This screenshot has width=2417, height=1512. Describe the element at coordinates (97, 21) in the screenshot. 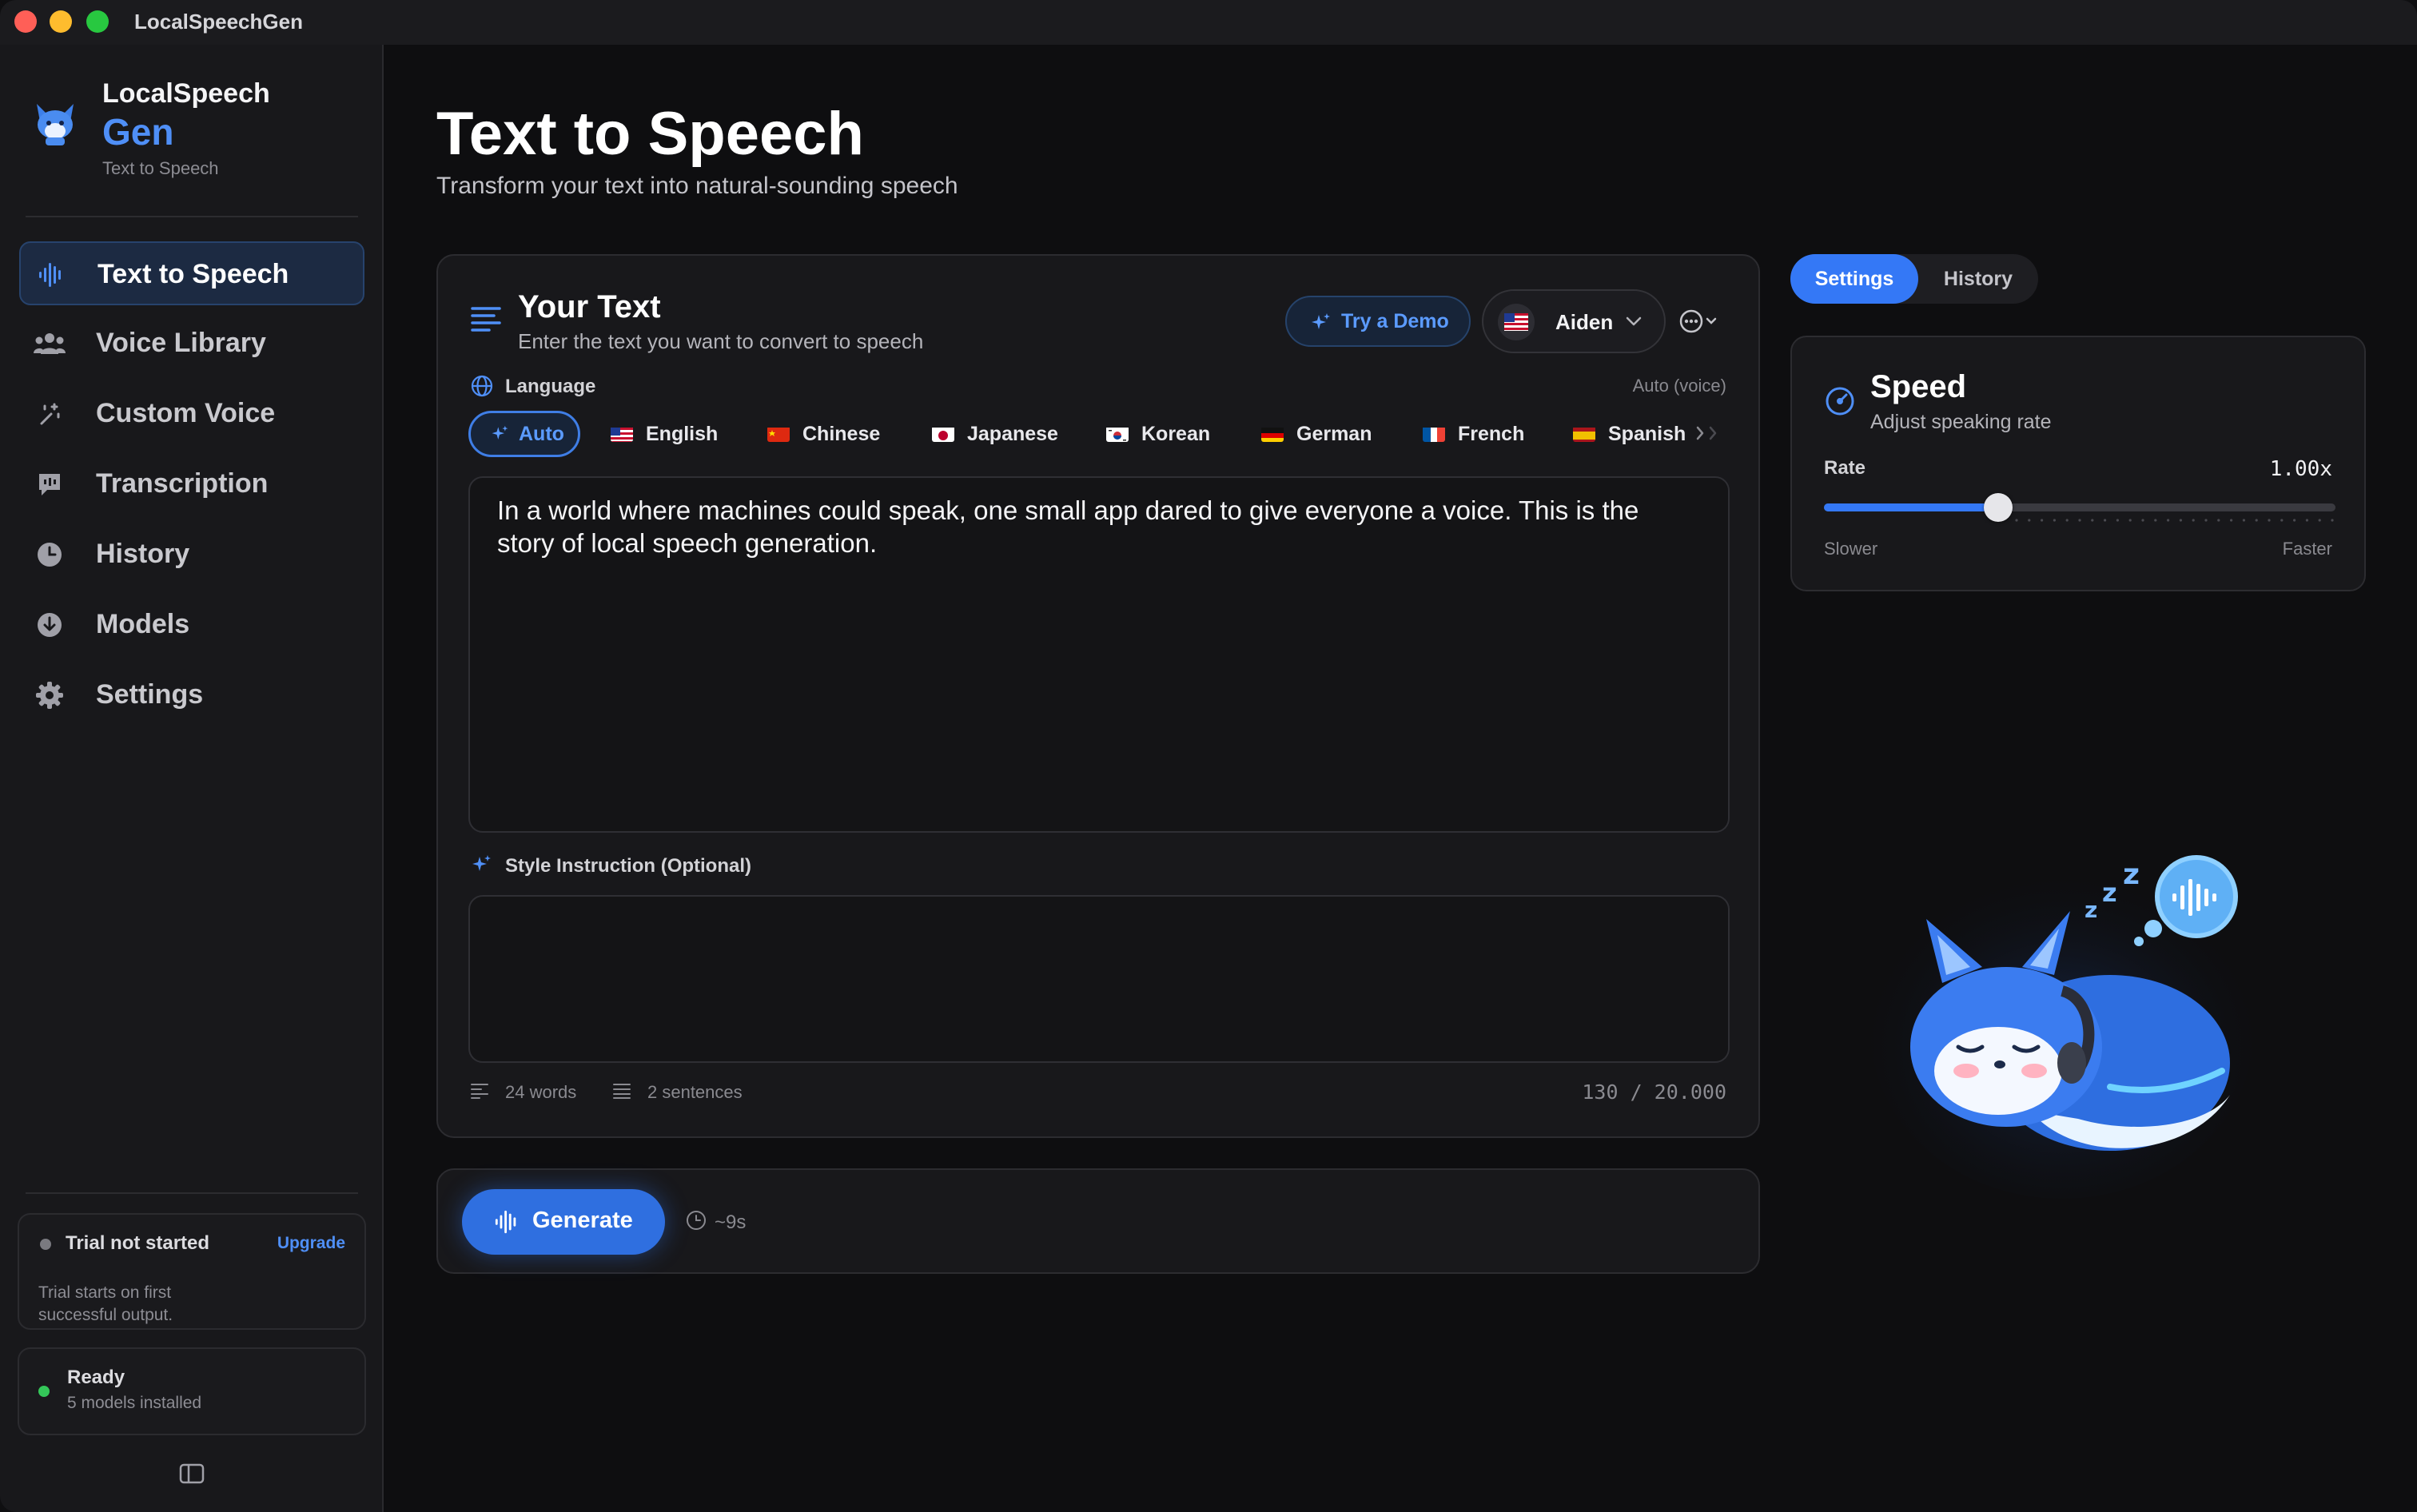

I see `zoom-window-button` at that location.